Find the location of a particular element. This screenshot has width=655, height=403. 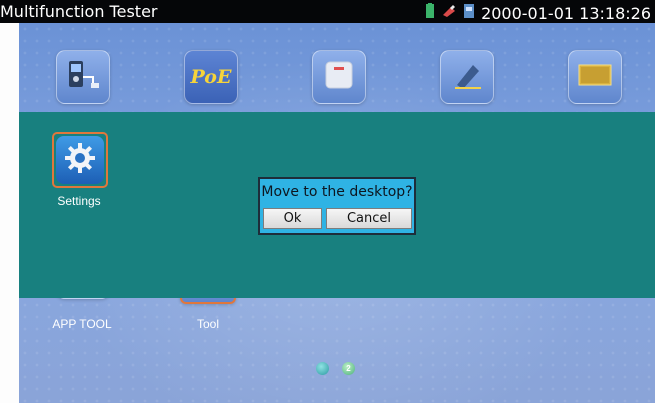

ok-button: Ok is located at coordinates (292, 218).